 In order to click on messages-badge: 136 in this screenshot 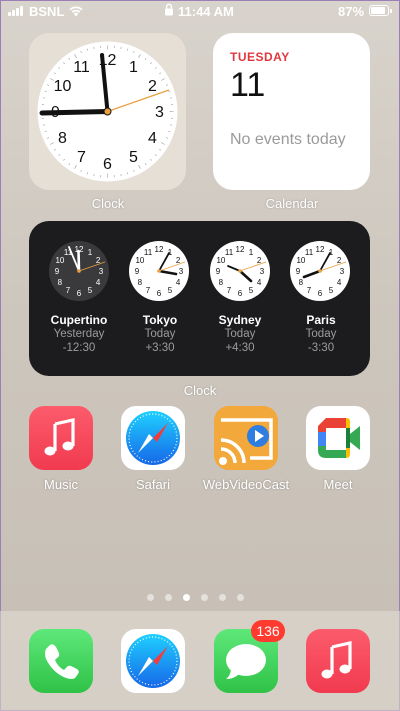, I will do `click(268, 631)`.